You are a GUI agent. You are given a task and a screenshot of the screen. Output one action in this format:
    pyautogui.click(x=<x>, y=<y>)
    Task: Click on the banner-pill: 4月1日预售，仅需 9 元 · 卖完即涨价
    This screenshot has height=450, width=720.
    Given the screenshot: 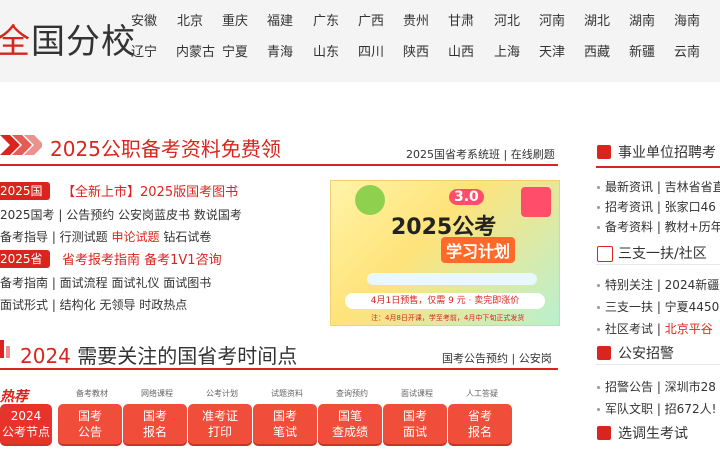 What is the action you would take?
    pyautogui.click(x=445, y=301)
    